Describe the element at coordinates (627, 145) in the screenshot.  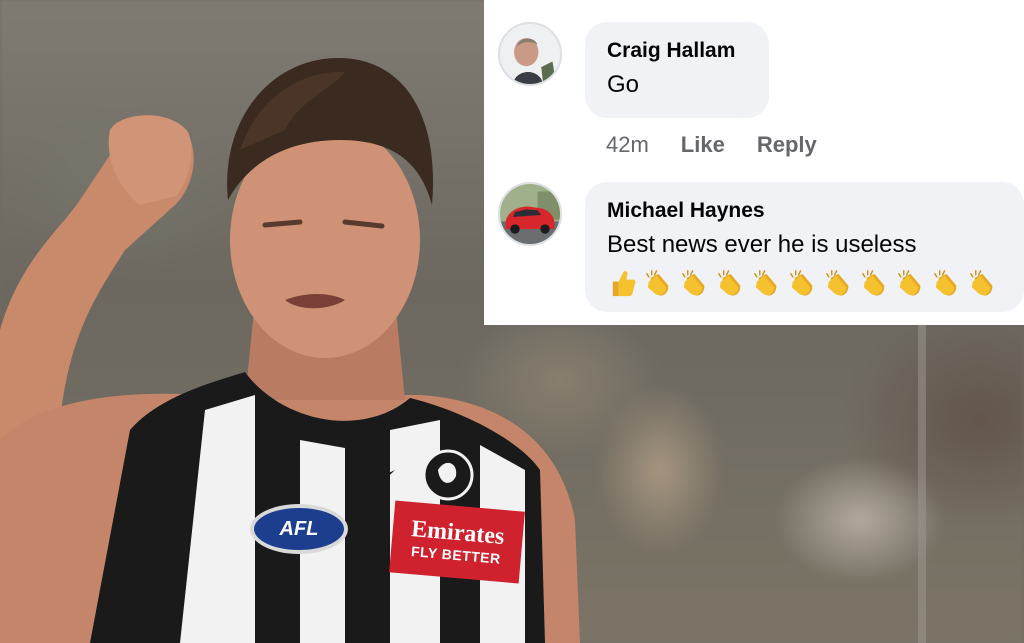
I see `comment-timestamp: 42m` at that location.